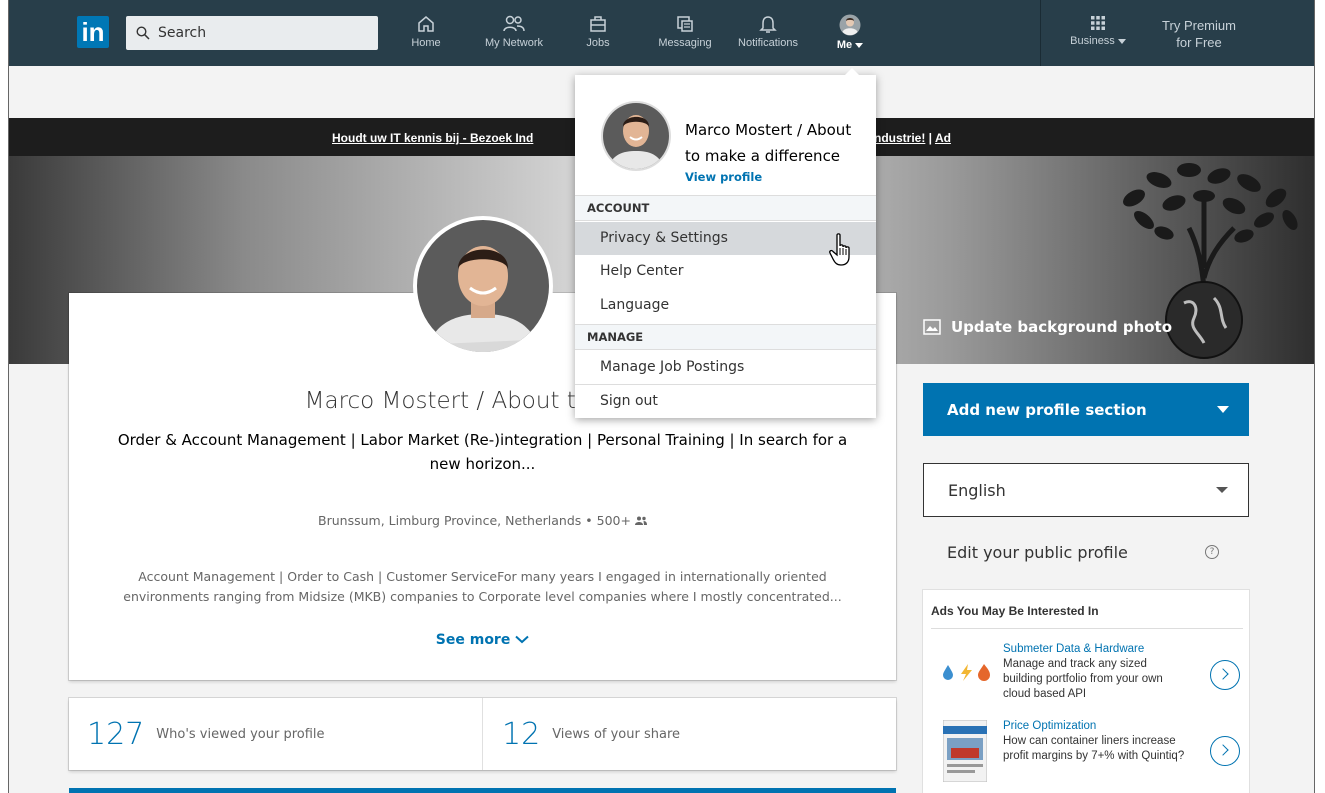  I want to click on premium-line-2: for Free, so click(1199, 42).